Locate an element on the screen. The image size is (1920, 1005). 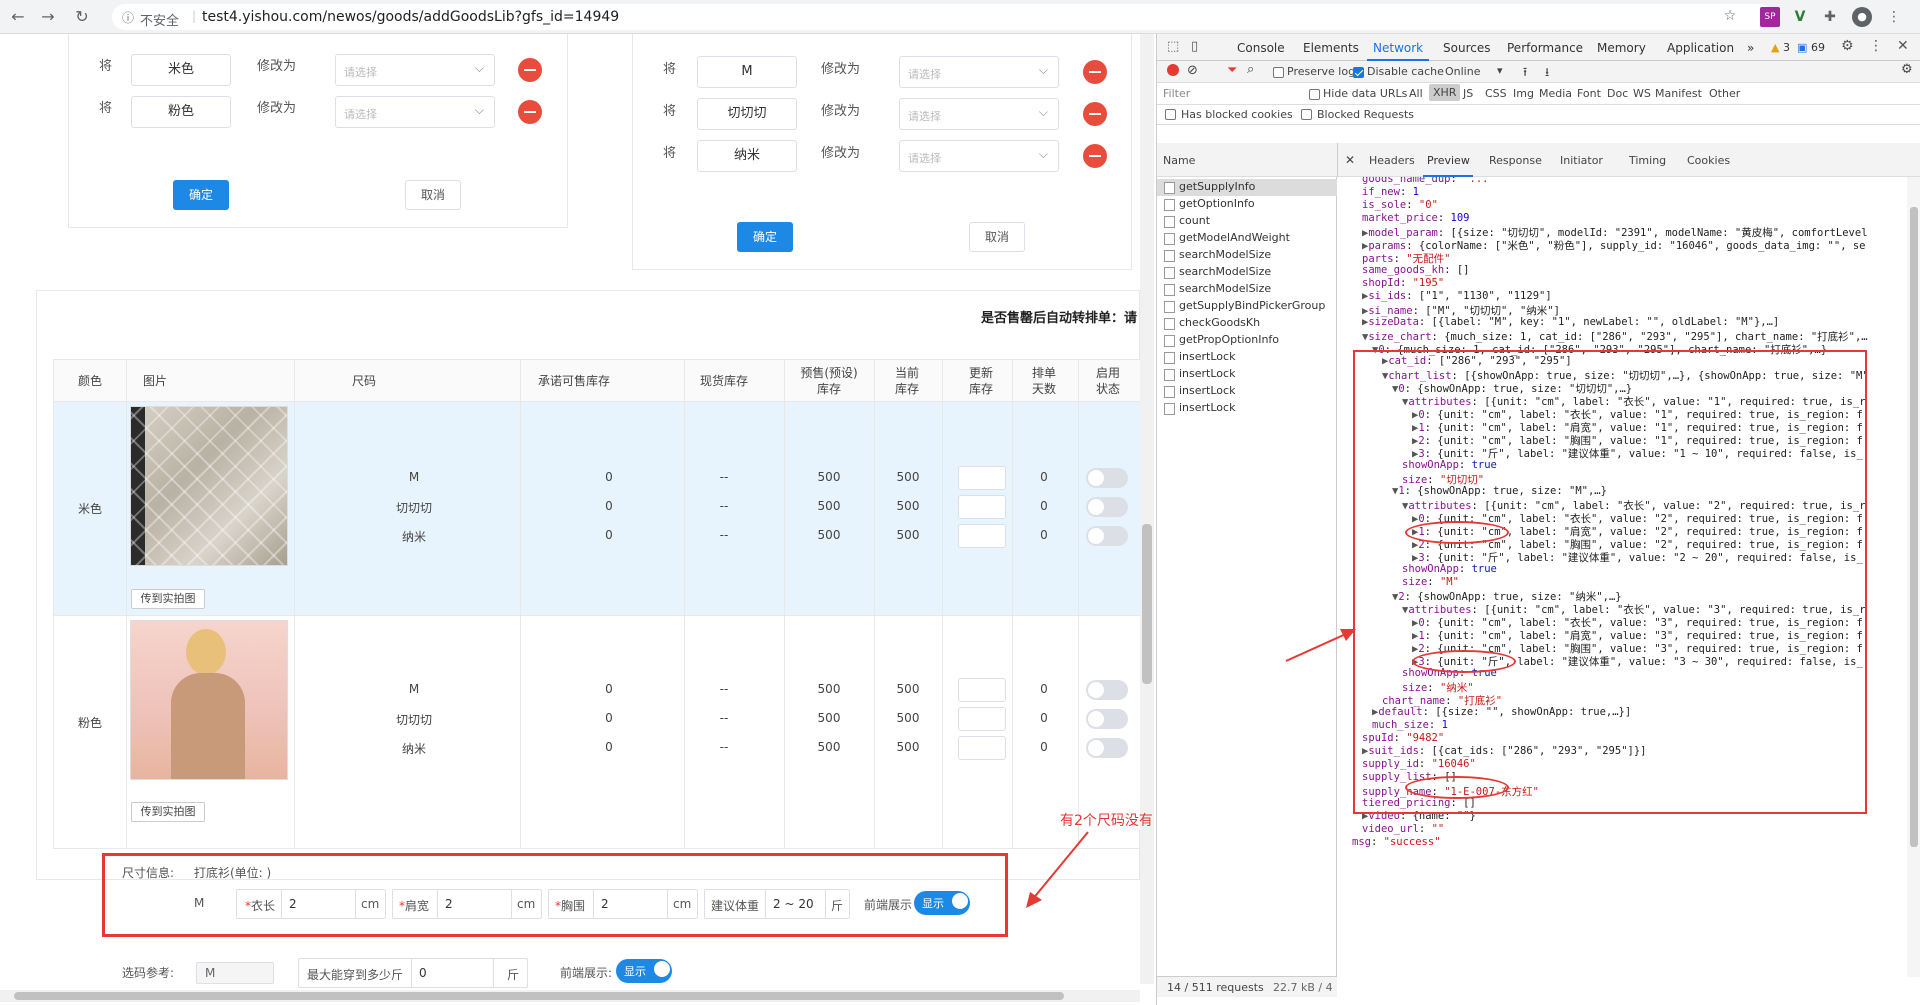
type-all: All is located at coordinates (1416, 93).